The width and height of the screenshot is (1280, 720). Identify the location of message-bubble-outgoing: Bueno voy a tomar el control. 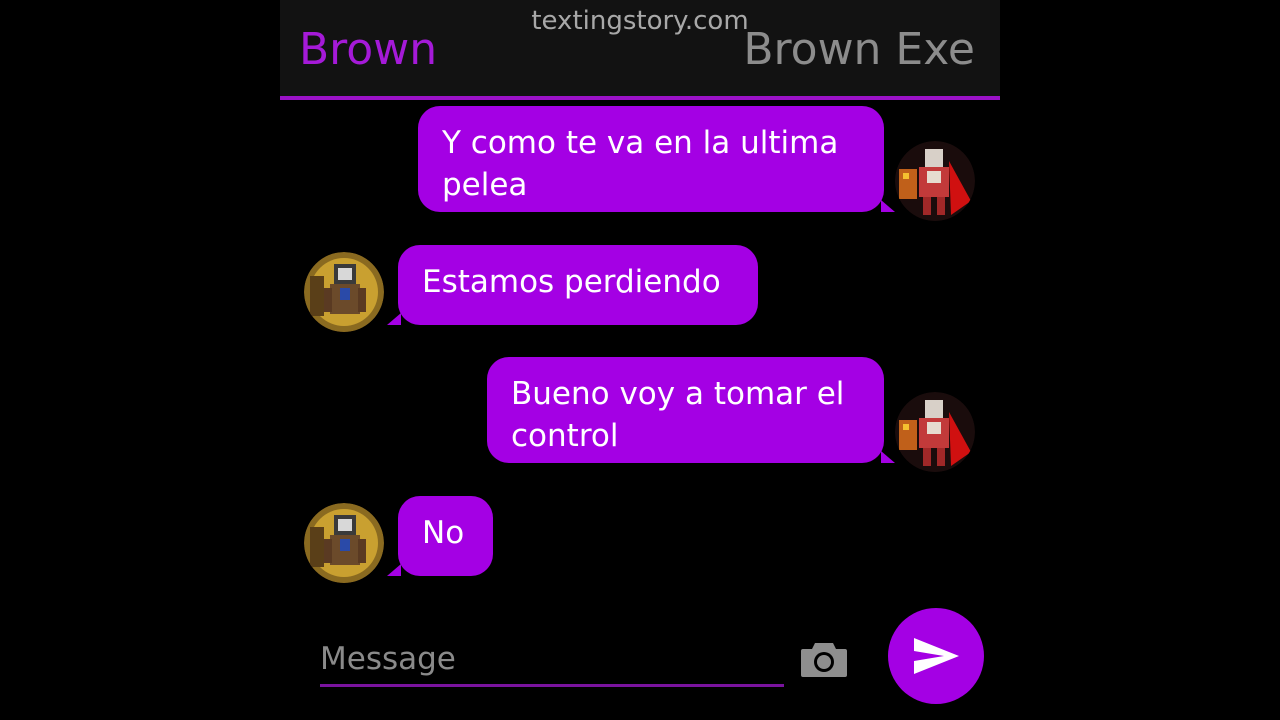
(691, 410).